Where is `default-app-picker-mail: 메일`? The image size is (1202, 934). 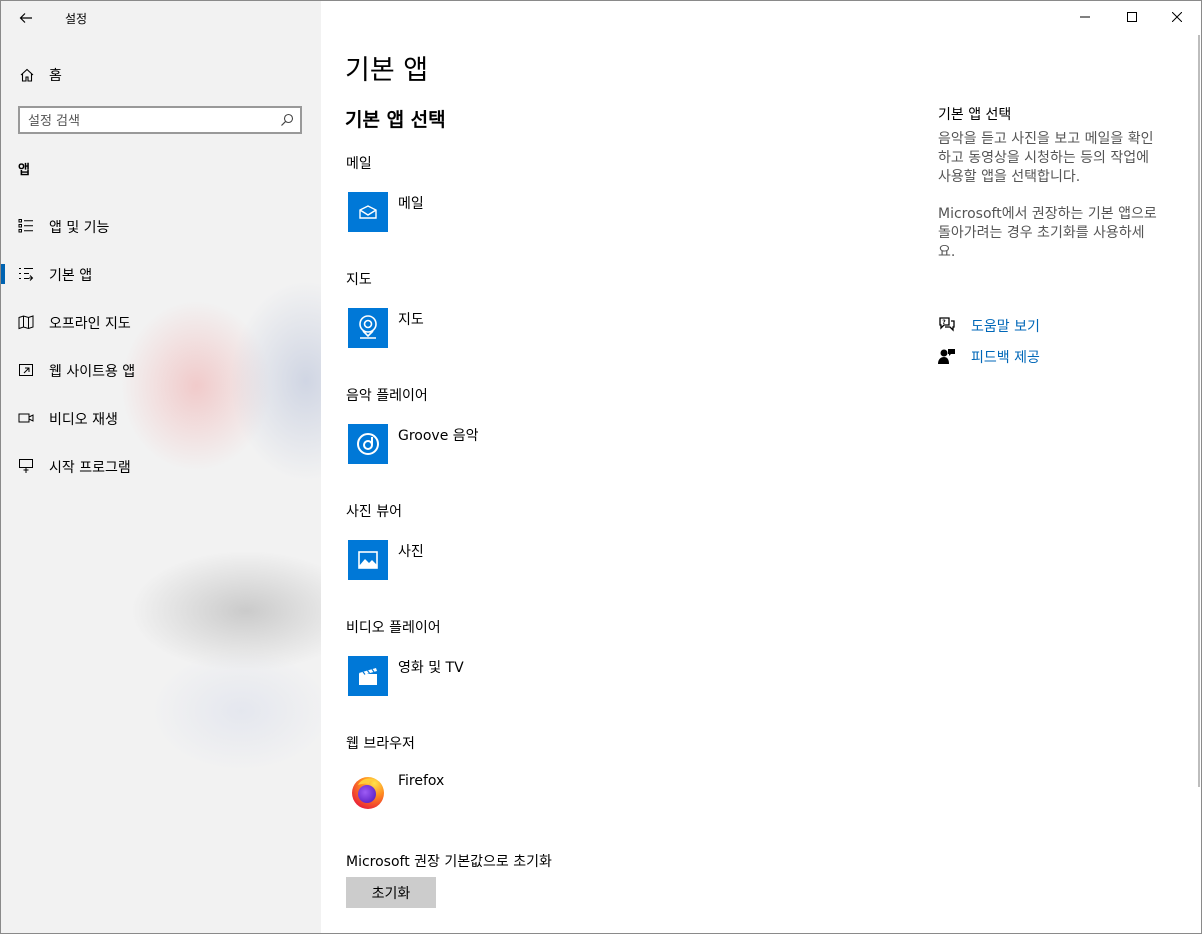
default-app-picker-mail: 메일 is located at coordinates (496, 213).